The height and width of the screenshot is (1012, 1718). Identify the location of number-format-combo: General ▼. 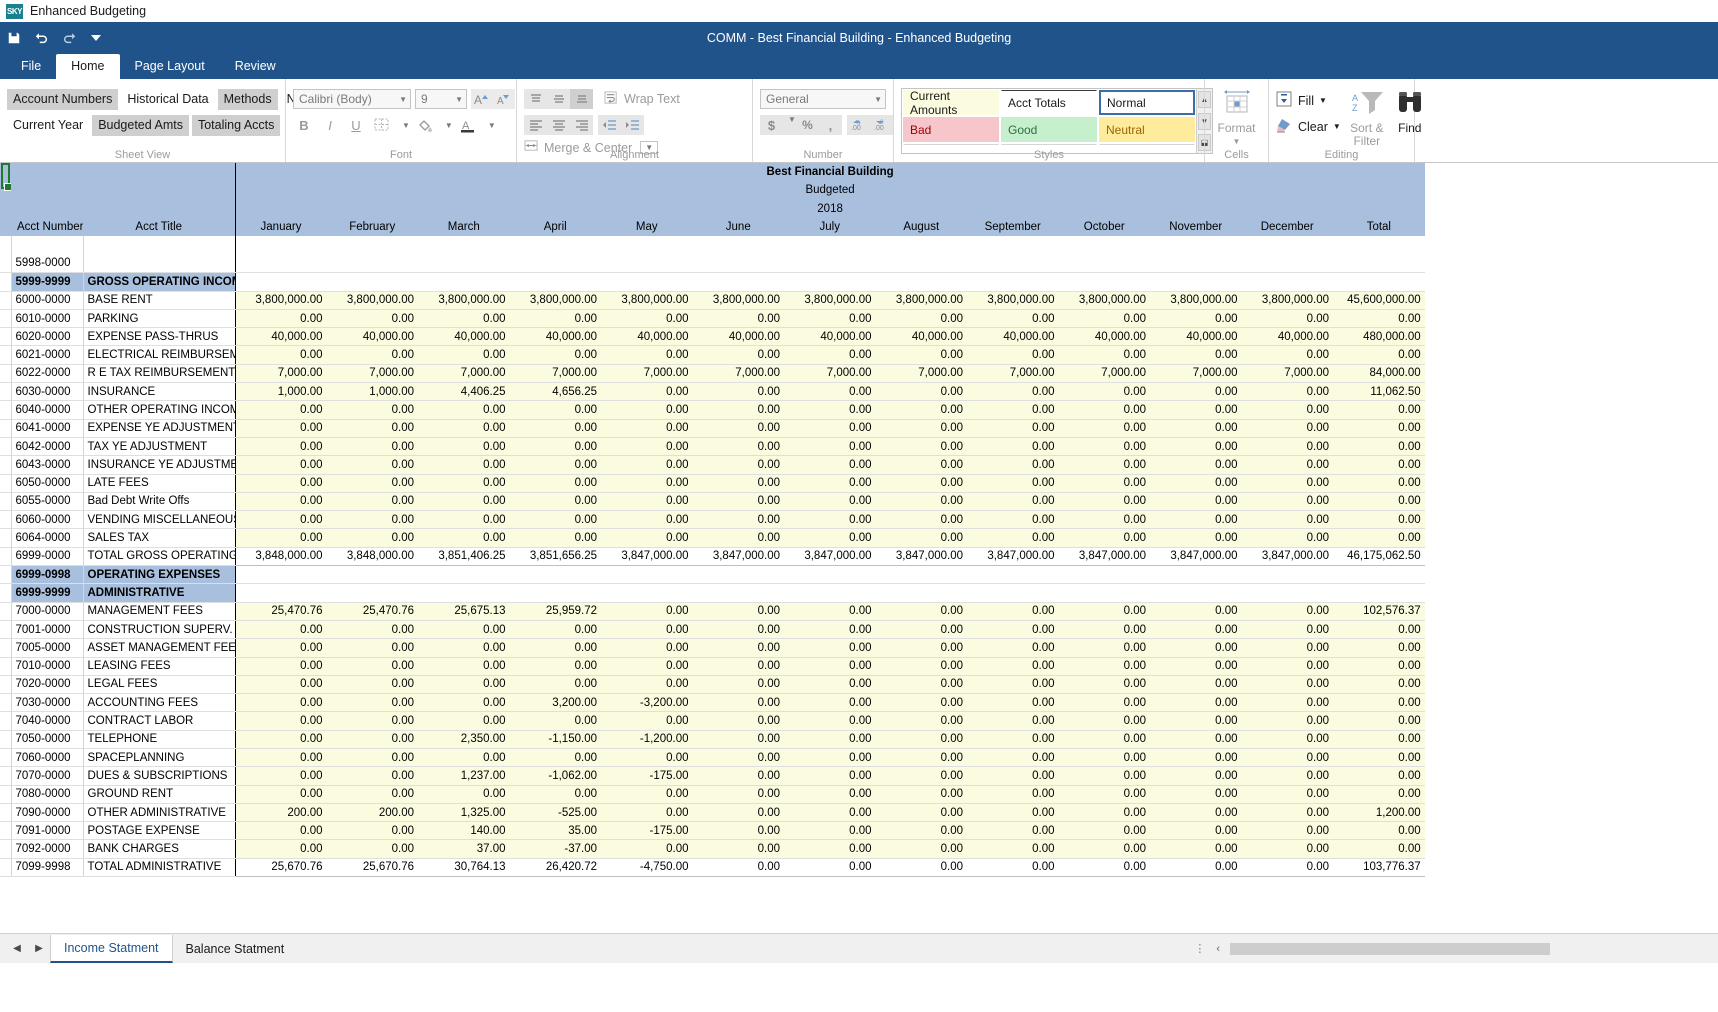
(823, 99).